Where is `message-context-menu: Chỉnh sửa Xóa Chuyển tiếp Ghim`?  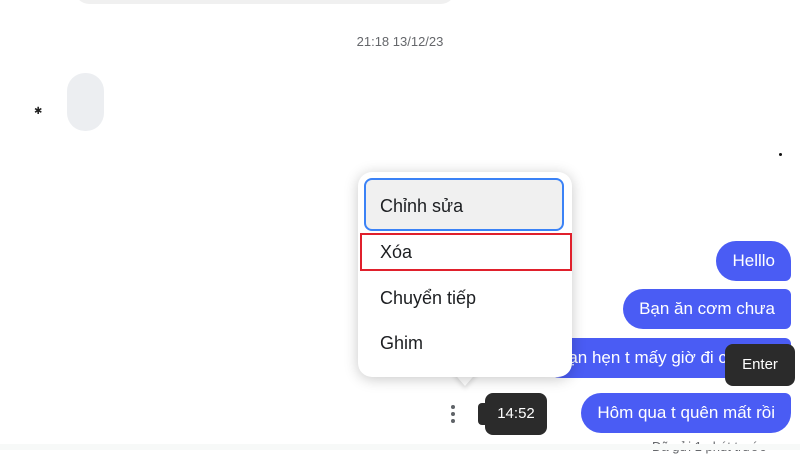
message-context-menu: Chỉnh sửa Xóa Chuyển tiếp Ghim is located at coordinates (465, 274).